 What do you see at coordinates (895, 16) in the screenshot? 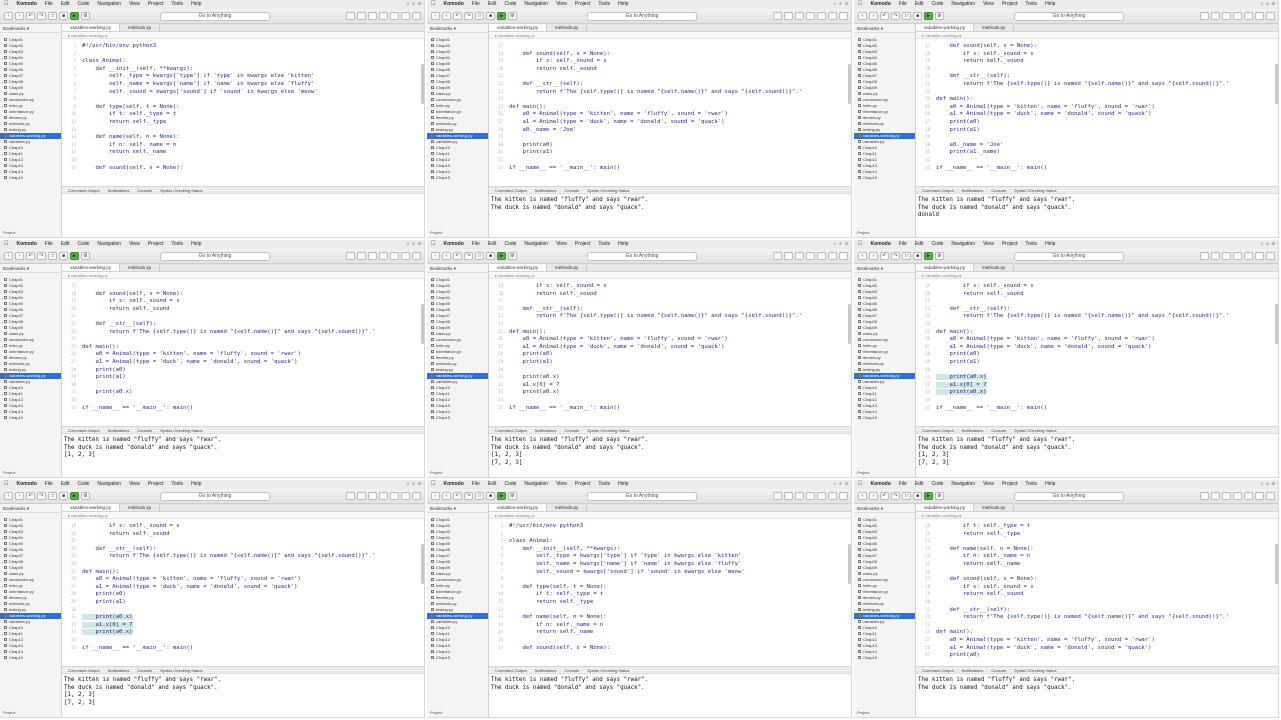
I see `redo-icon: ↷` at bounding box center [895, 16].